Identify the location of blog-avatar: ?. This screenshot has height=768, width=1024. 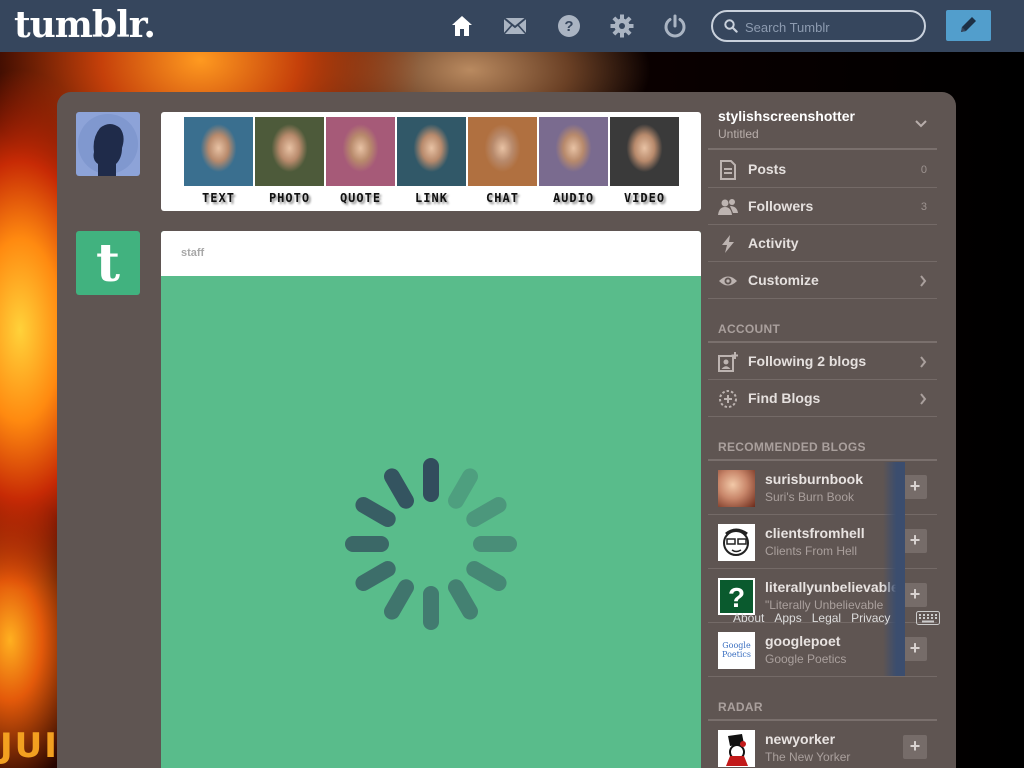
(736, 596).